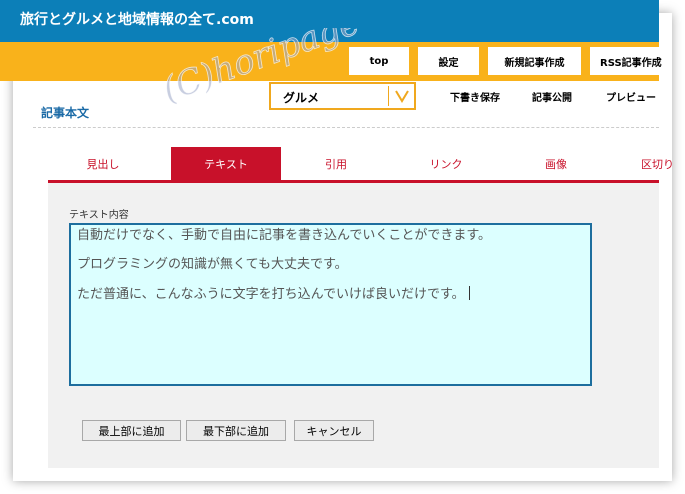  Describe the element at coordinates (236, 430) in the screenshot. I see `add-to-bottom-button: 最下部に追加` at that location.